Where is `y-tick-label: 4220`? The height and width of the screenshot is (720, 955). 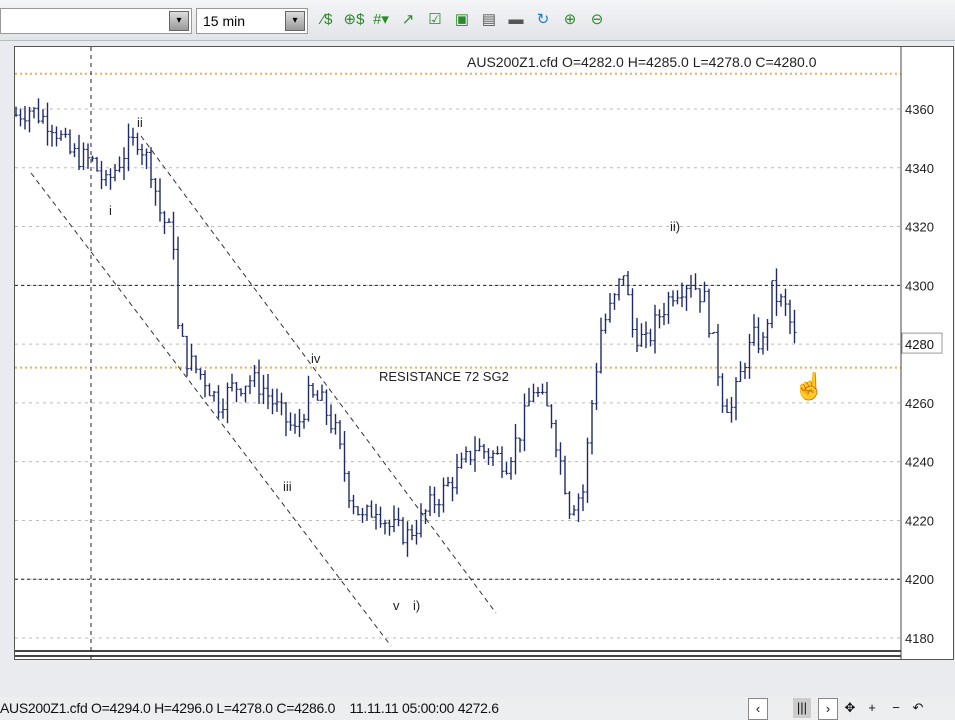
y-tick-label: 4220 is located at coordinates (919, 520).